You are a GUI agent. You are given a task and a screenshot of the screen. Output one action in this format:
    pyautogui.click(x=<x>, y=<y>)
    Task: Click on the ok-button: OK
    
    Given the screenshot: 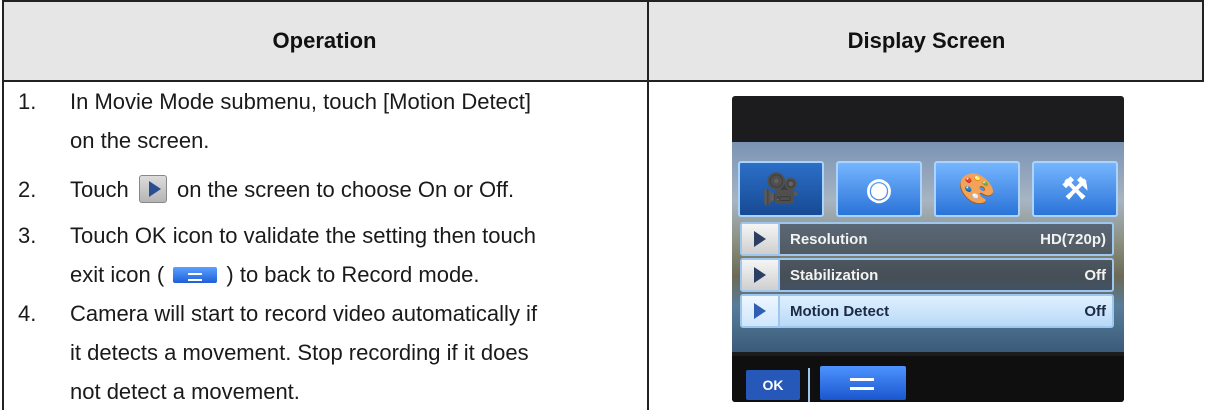 What is the action you would take?
    pyautogui.click(x=773, y=385)
    